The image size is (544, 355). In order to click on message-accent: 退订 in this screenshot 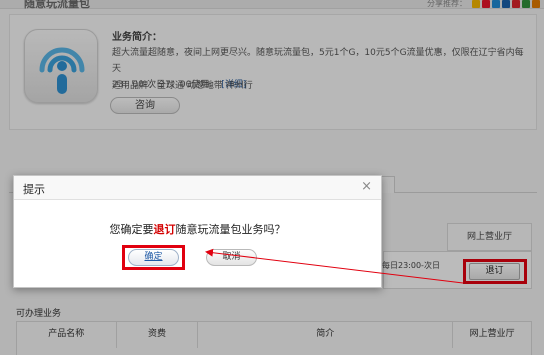, I will do `click(164, 229)`.